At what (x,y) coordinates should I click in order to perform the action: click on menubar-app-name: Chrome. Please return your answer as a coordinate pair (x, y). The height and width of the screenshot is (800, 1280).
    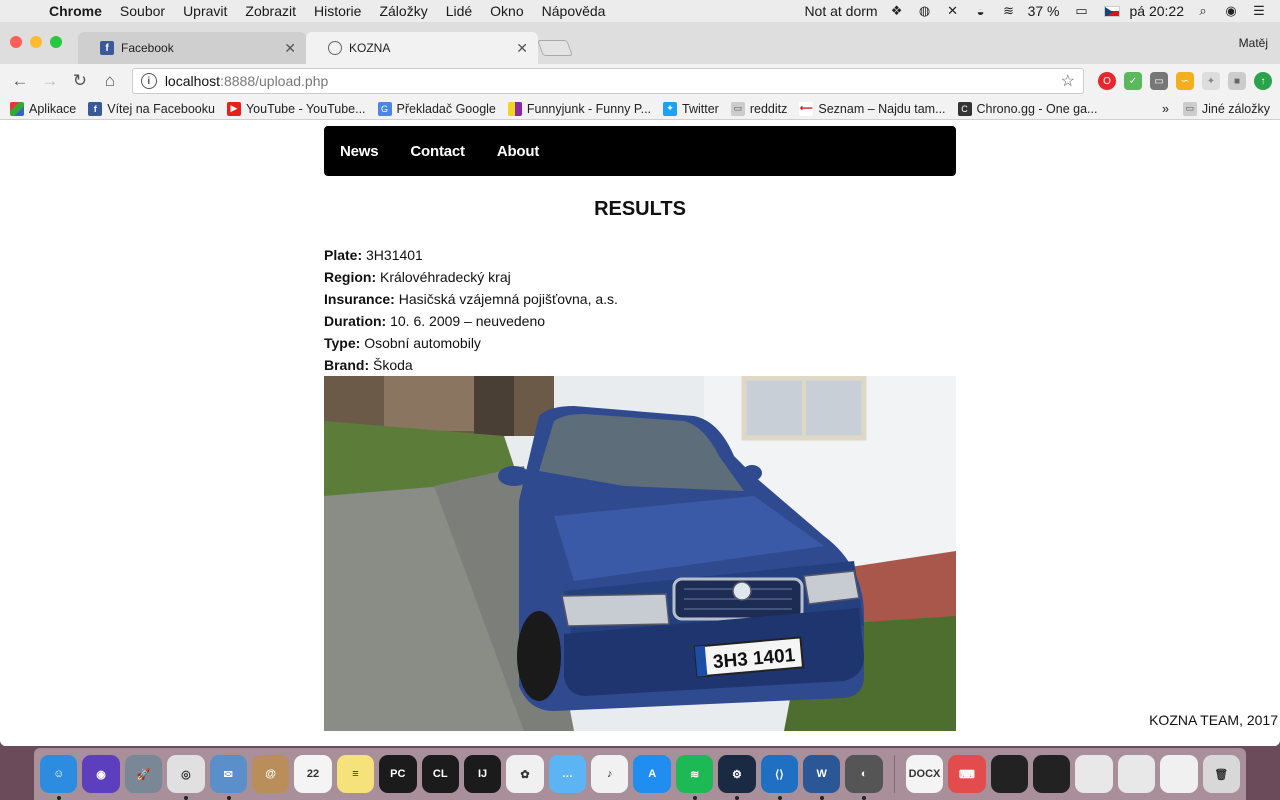
    Looking at the image, I should click on (75, 11).